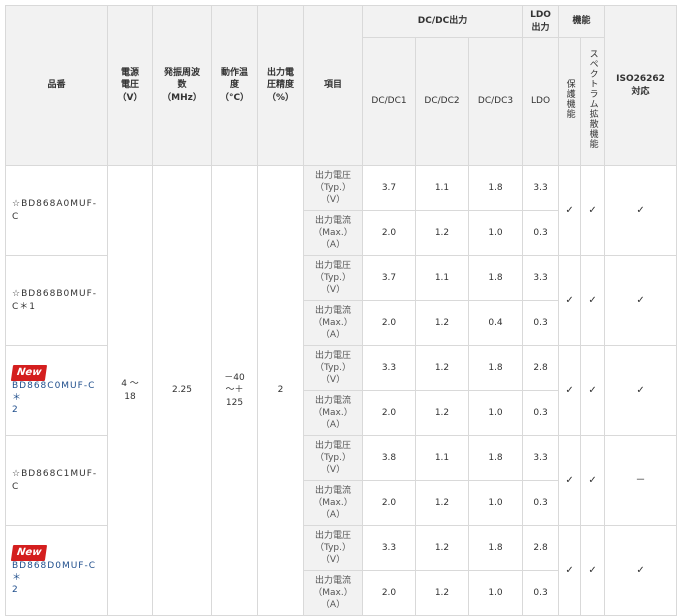 The image size is (681, 616). What do you see at coordinates (130, 85) in the screenshot?
I see `header-voltage: 電源 電圧 （V）` at bounding box center [130, 85].